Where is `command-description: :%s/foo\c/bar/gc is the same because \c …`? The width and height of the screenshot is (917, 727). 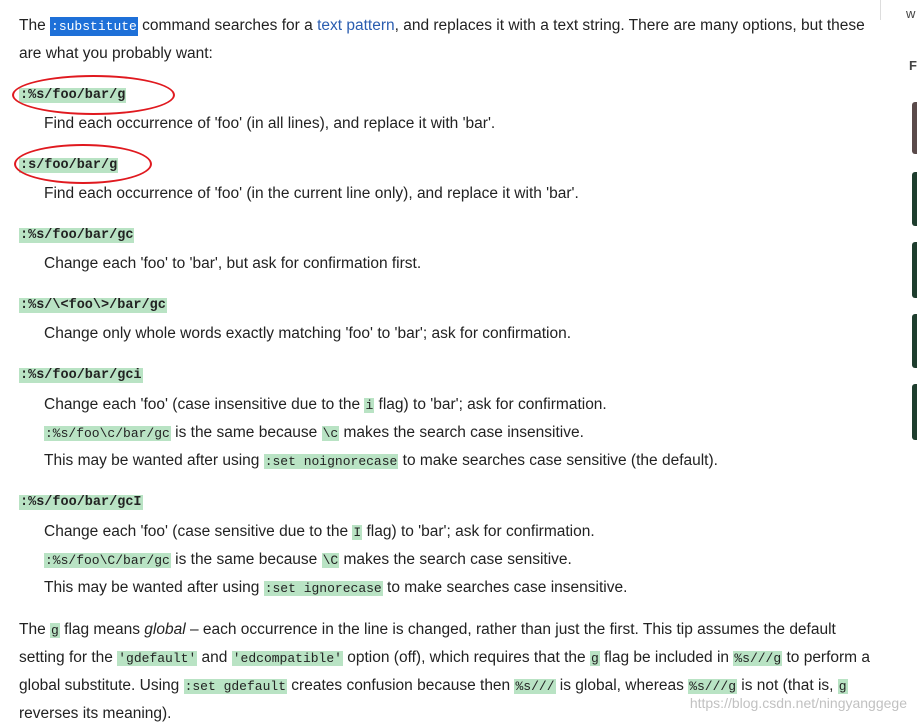 command-description: :%s/foo\c/bar/gc is the same because \c … is located at coordinates (314, 433).